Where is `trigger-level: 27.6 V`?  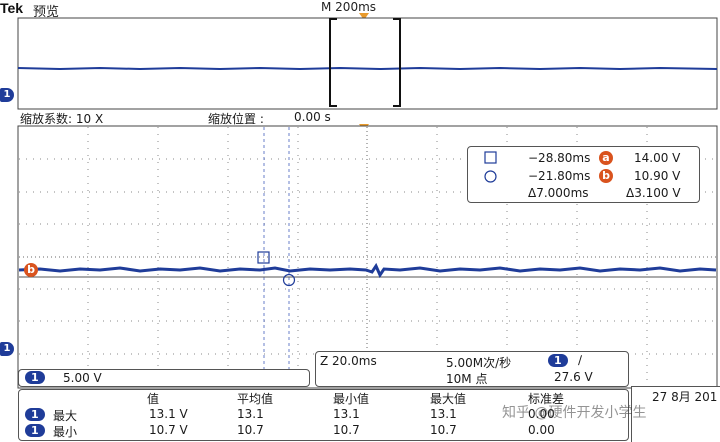 trigger-level: 27.6 V is located at coordinates (573, 377).